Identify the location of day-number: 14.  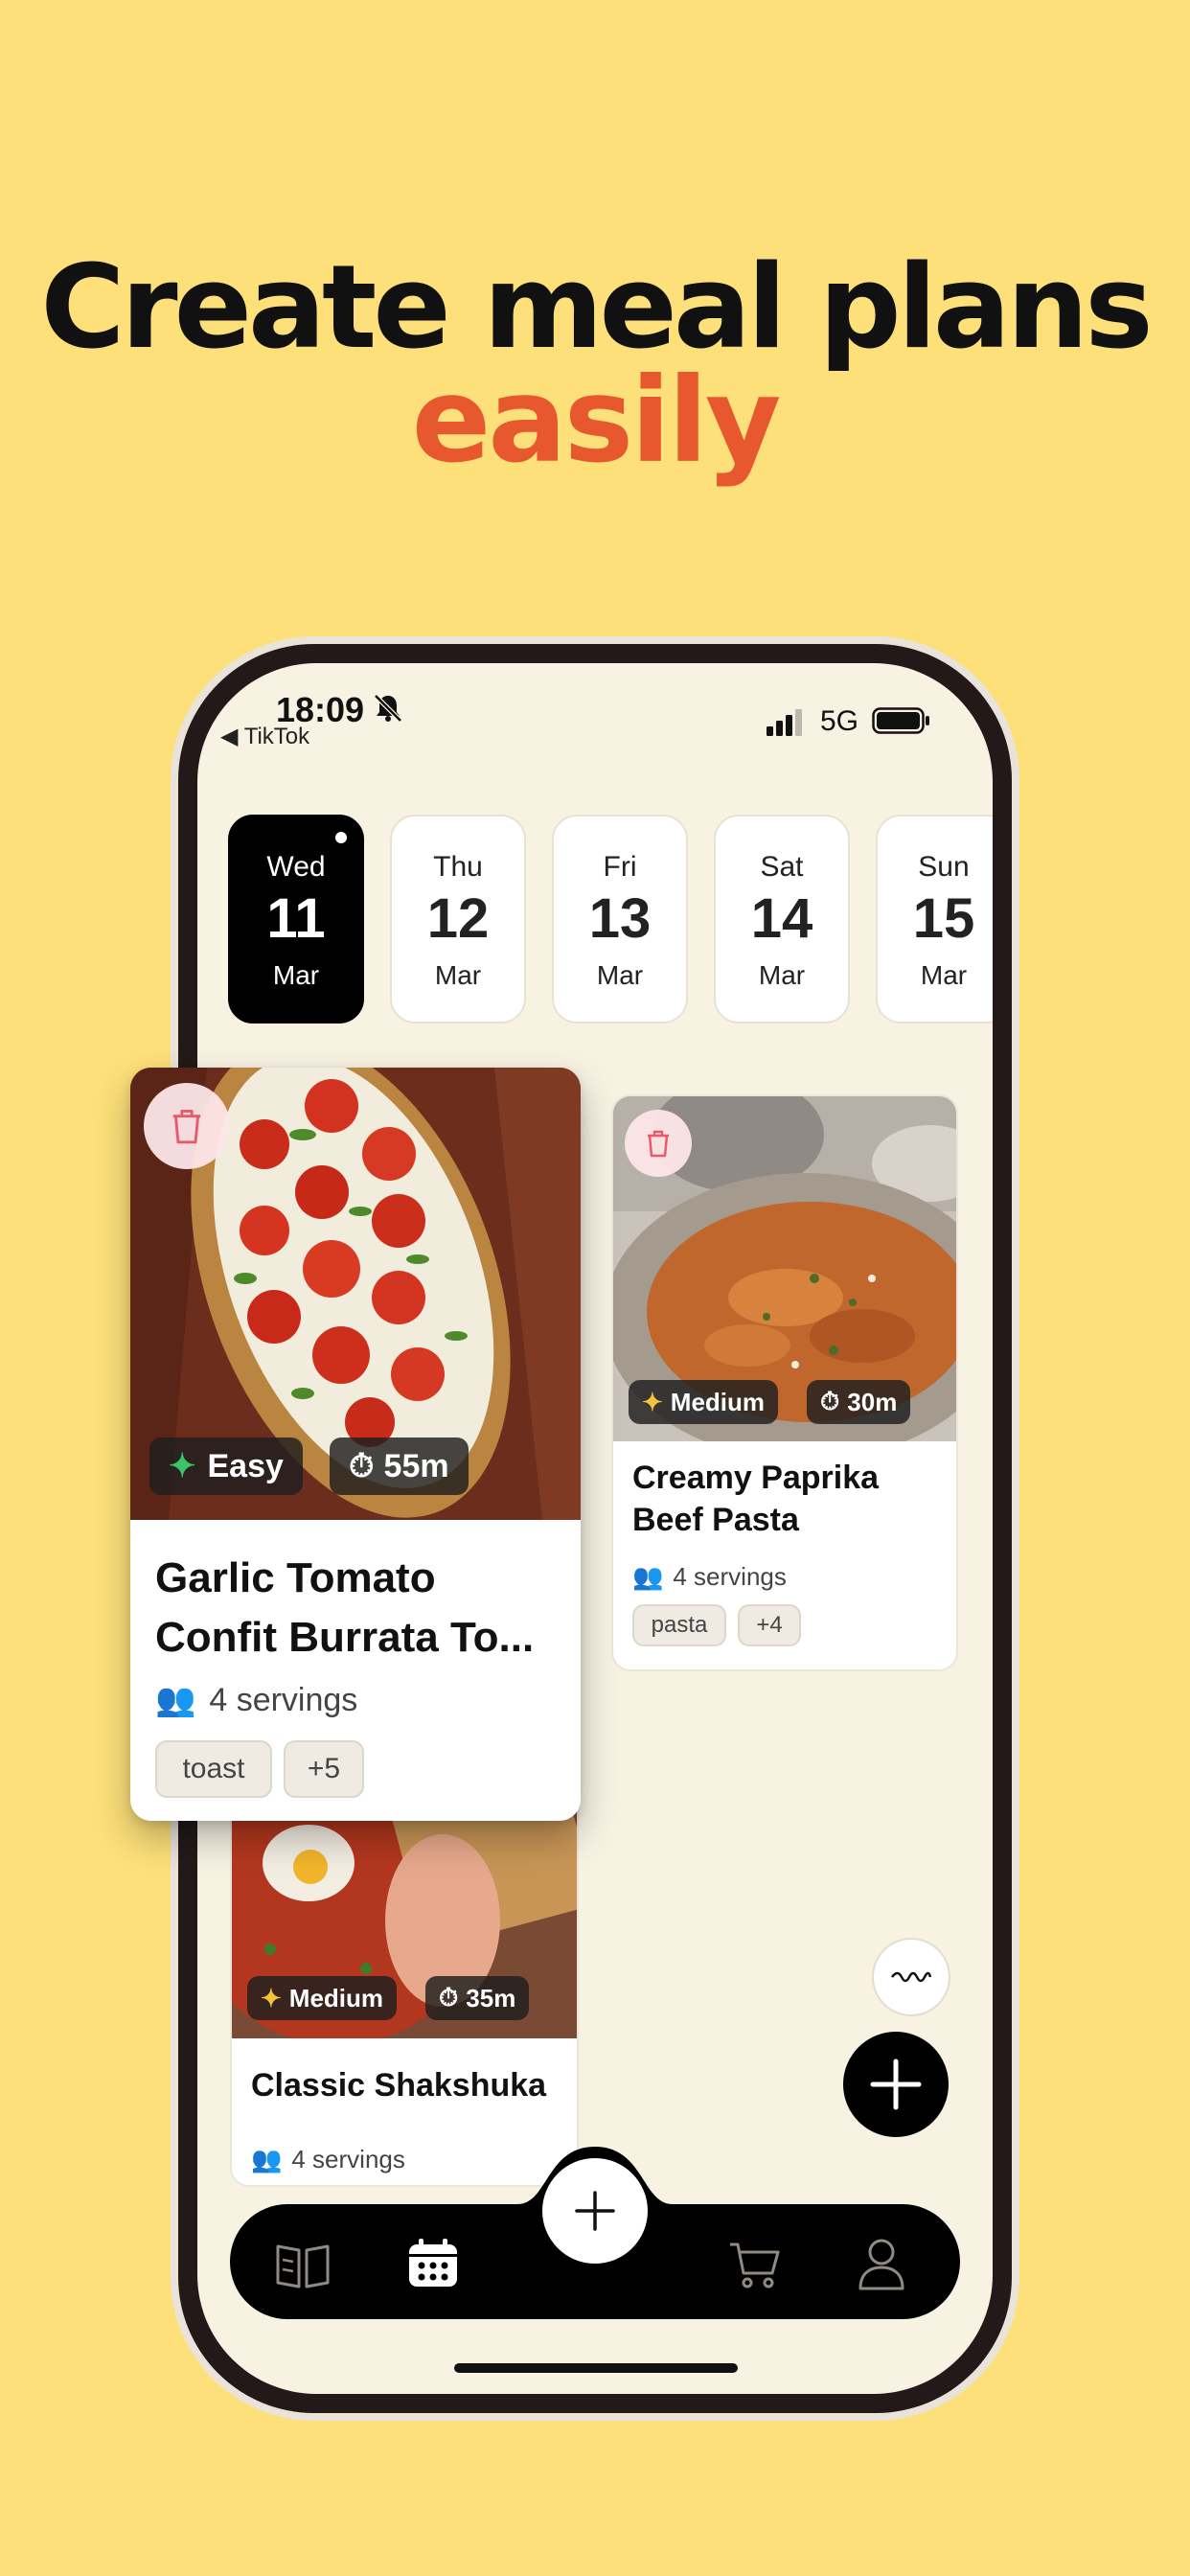
(781, 918).